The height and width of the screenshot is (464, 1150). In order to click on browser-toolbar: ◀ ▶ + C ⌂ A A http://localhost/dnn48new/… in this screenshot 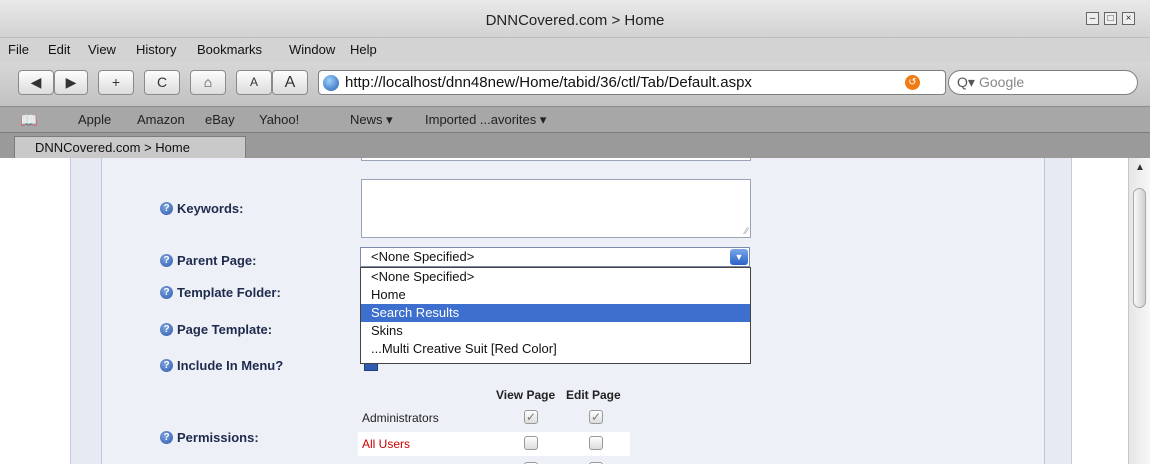, I will do `click(575, 84)`.